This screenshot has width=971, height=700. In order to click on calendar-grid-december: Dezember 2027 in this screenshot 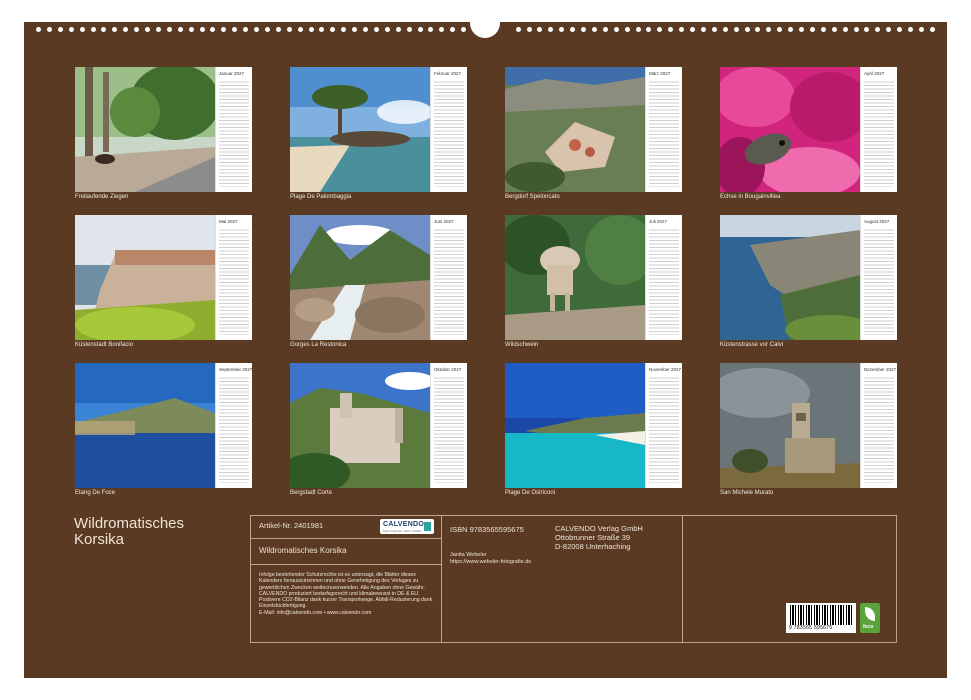, I will do `click(878, 425)`.